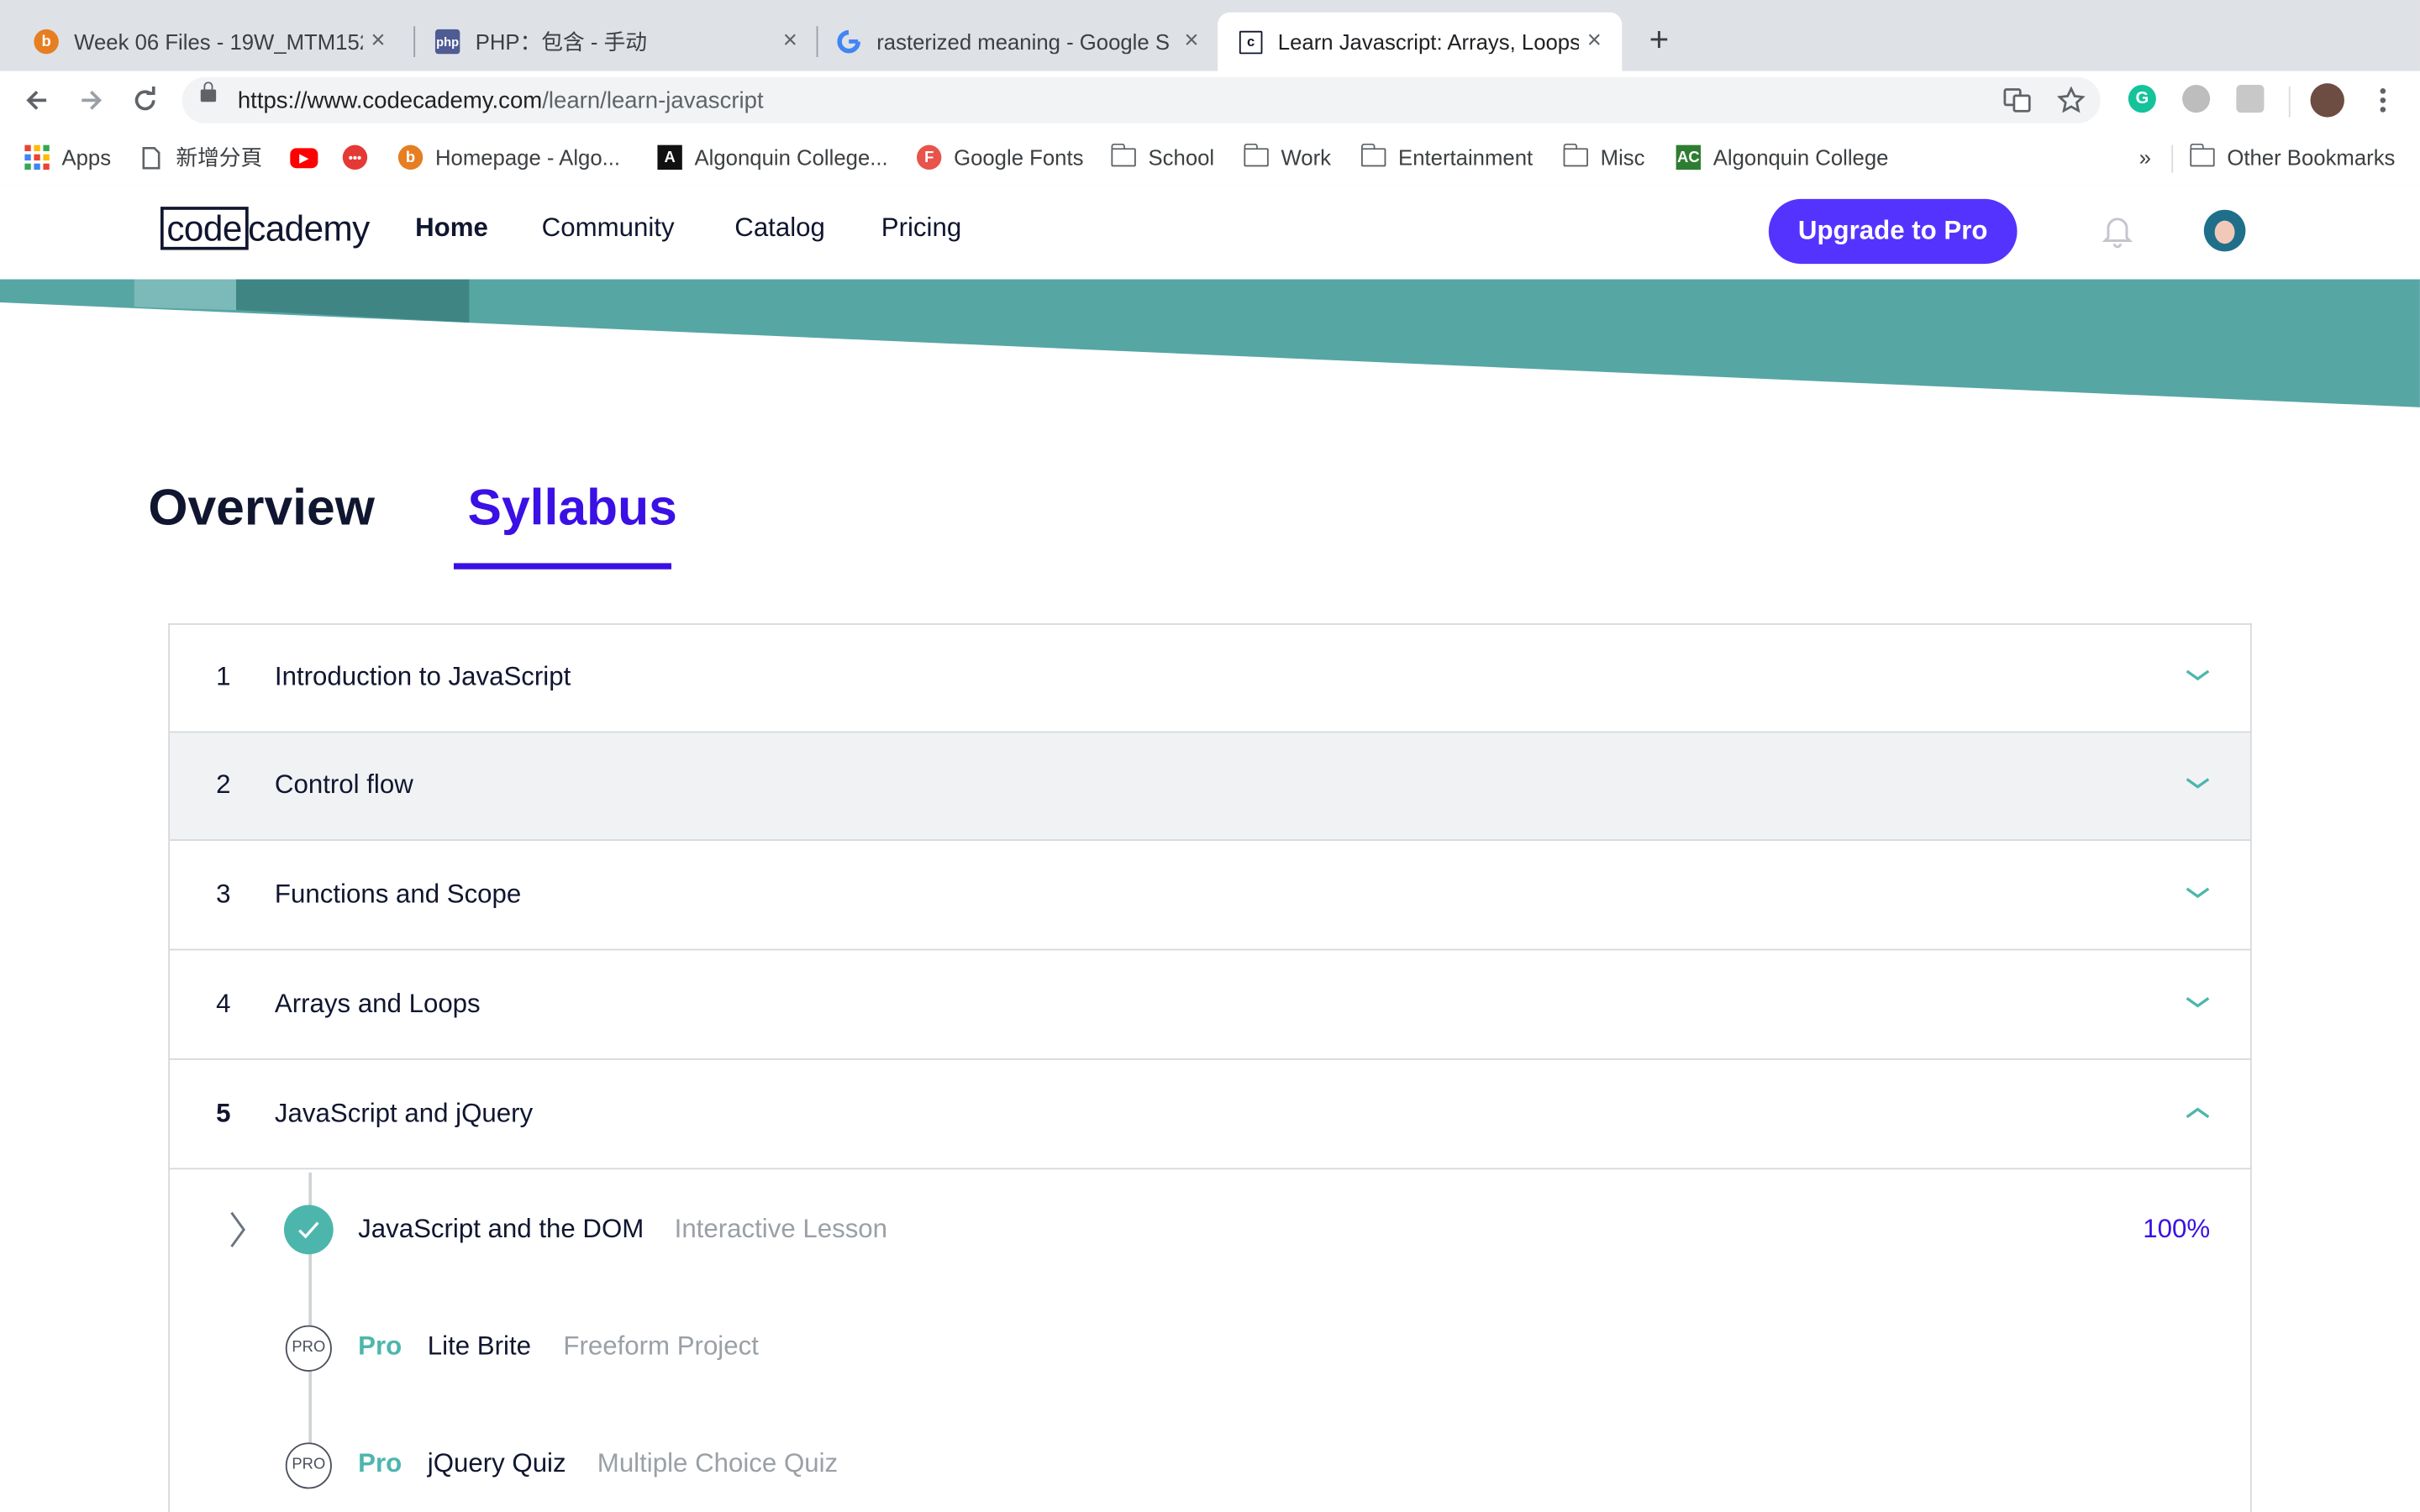 The width and height of the screenshot is (2420, 1512). What do you see at coordinates (90, 99) in the screenshot?
I see `forward-icon` at bounding box center [90, 99].